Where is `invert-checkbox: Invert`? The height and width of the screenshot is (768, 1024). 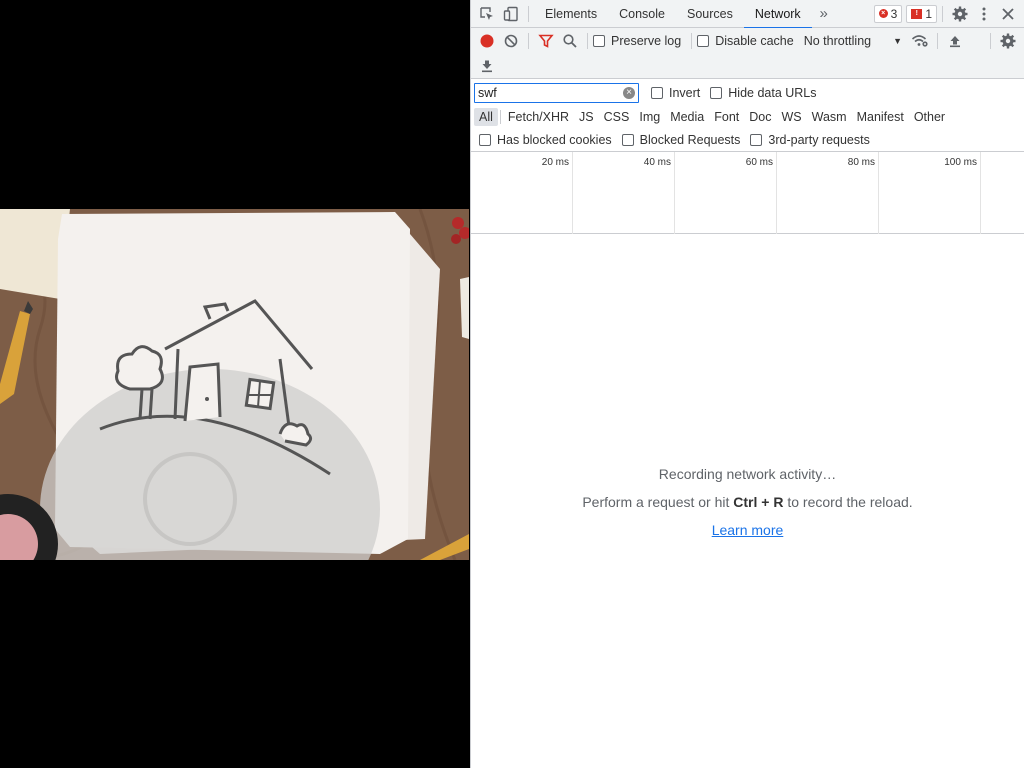 invert-checkbox: Invert is located at coordinates (675, 93).